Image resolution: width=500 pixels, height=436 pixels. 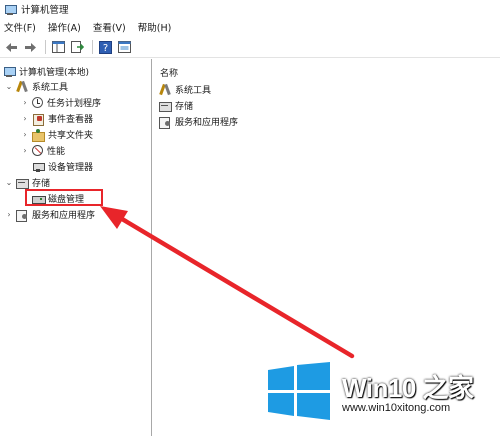 What do you see at coordinates (408, 388) in the screenshot?
I see `watermark-brand: Win10 之家` at bounding box center [408, 388].